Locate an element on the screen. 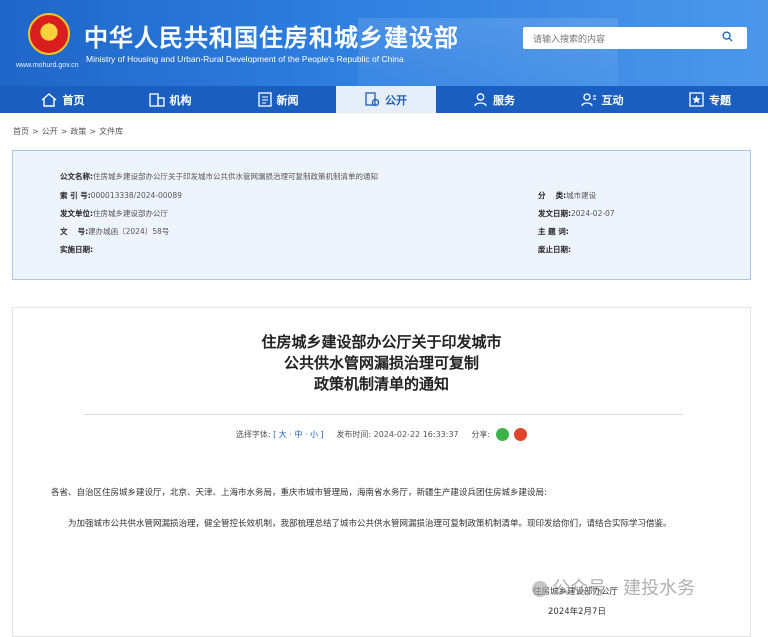 Image resolution: width=768 pixels, height=637 pixels. meta-value: 2024-02-07 is located at coordinates (593, 213).